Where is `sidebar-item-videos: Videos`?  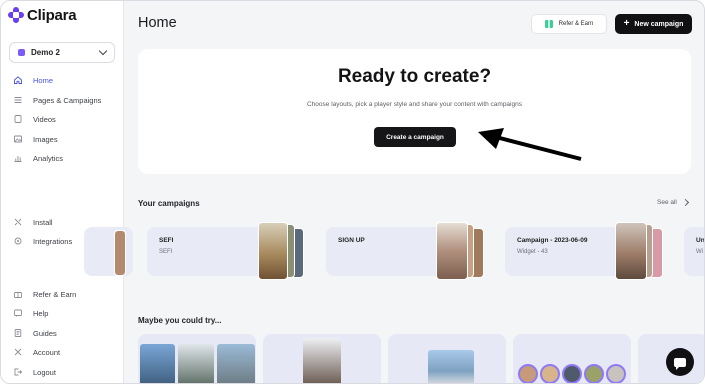 sidebar-item-videos: Videos is located at coordinates (62, 119).